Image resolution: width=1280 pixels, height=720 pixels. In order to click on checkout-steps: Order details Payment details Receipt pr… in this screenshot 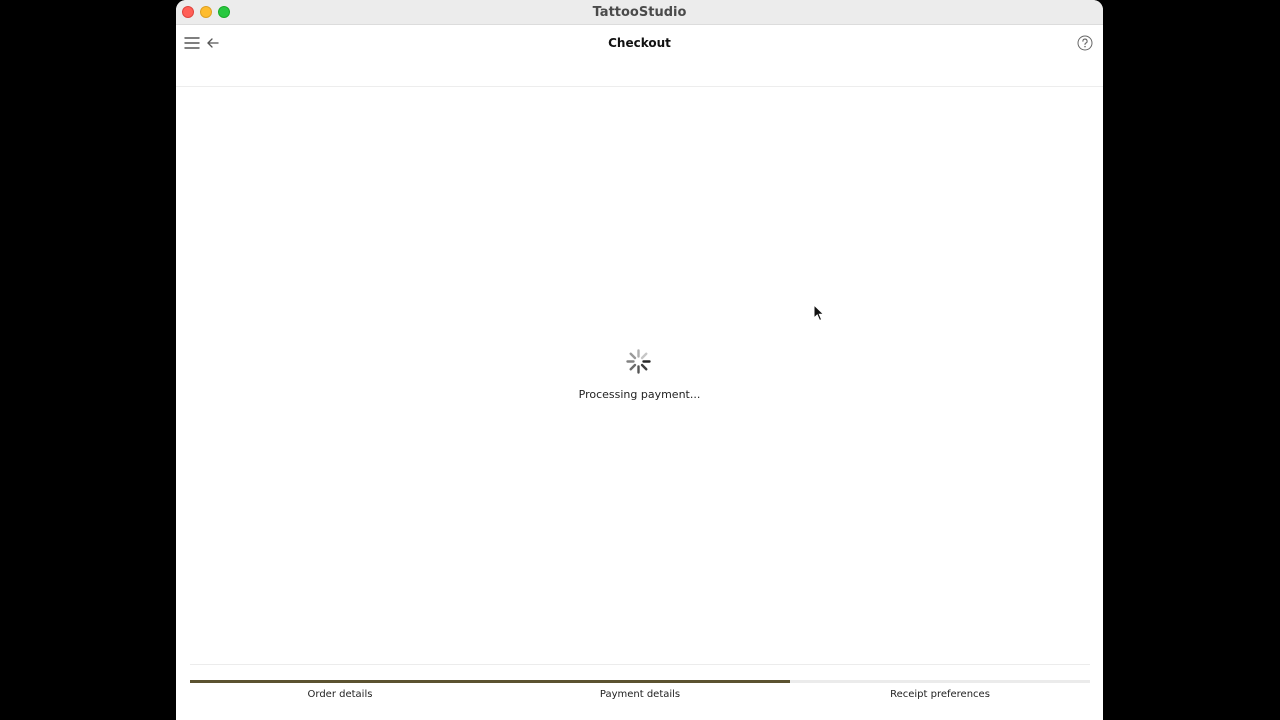, I will do `click(640, 694)`.